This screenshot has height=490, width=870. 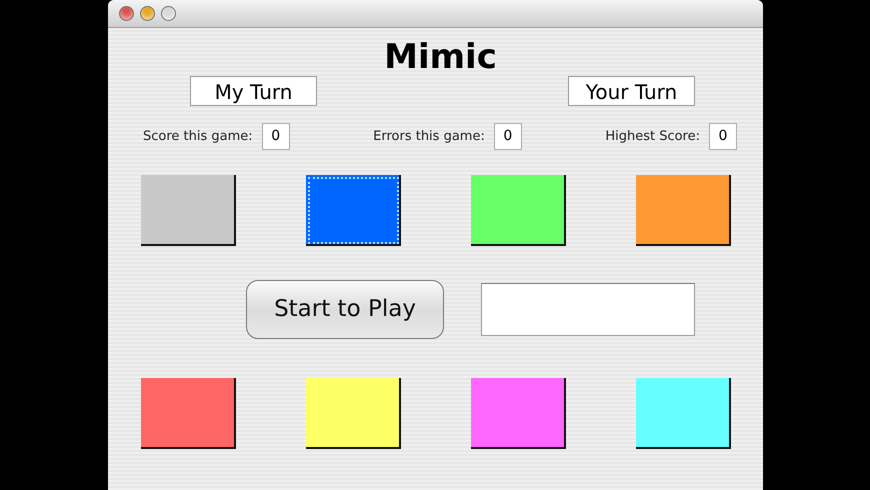 What do you see at coordinates (652, 136) in the screenshot?
I see `score-label: Highest Score:` at bounding box center [652, 136].